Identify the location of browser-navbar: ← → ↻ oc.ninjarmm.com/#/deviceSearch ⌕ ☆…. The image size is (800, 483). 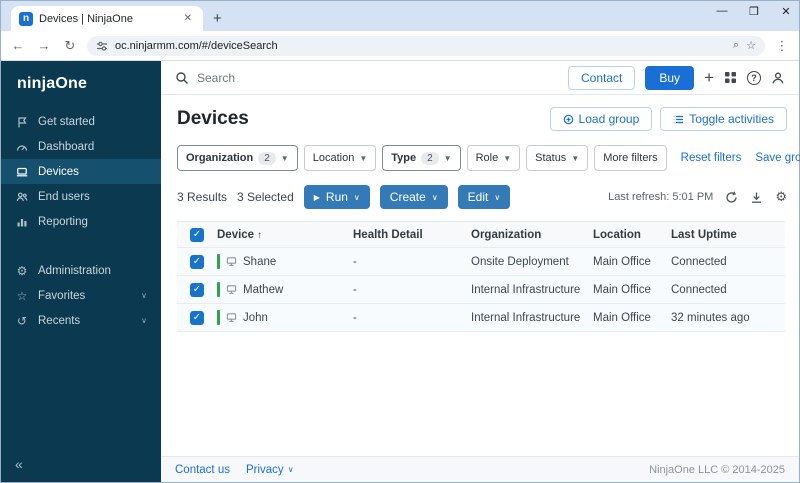
(400, 46).